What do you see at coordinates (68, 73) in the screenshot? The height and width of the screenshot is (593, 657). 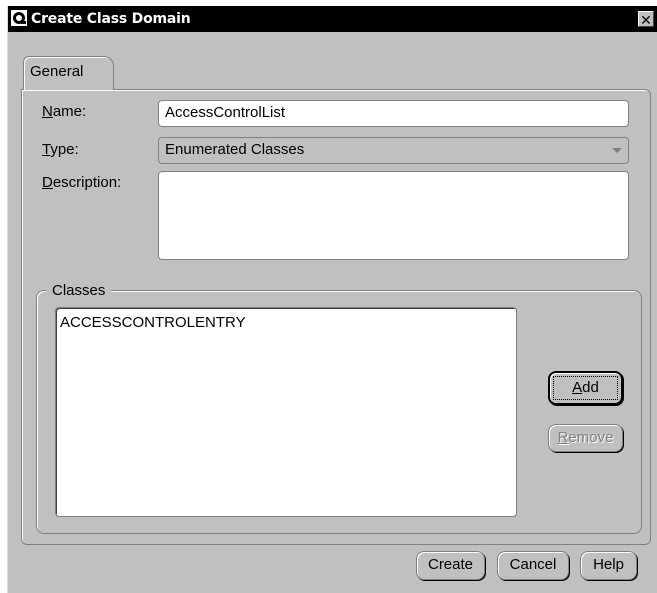 I see `tab-general: General` at bounding box center [68, 73].